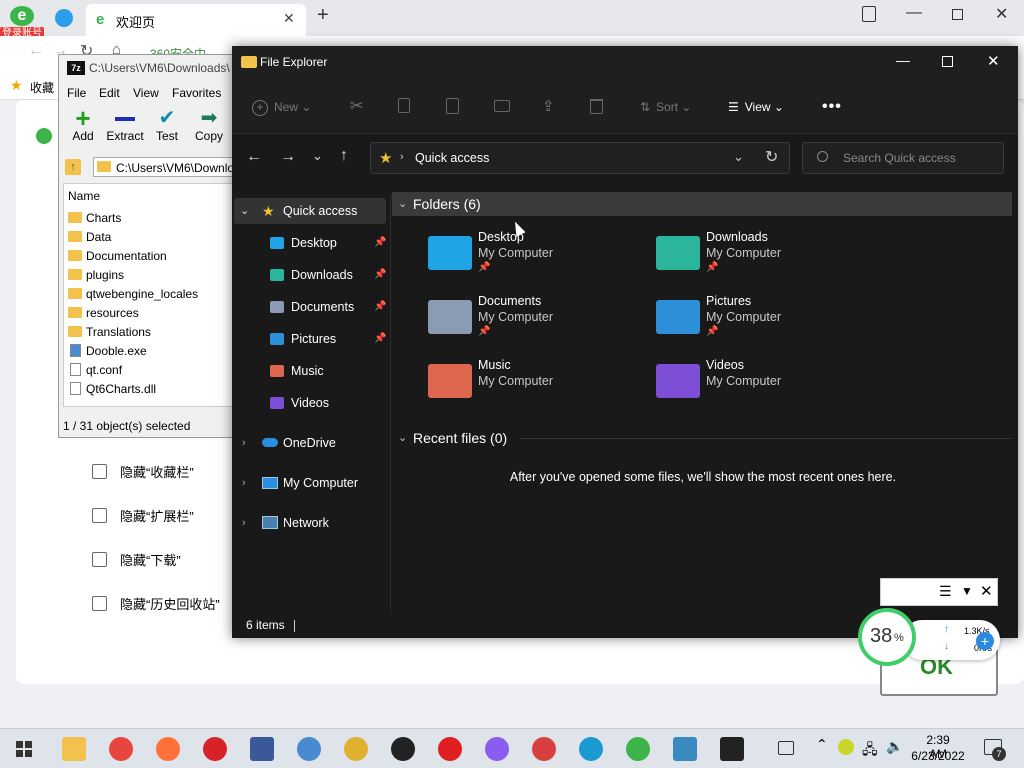 Image resolution: width=1024 pixels, height=768 pixels. What do you see at coordinates (452, 106) in the screenshot?
I see `paste-icon` at bounding box center [452, 106].